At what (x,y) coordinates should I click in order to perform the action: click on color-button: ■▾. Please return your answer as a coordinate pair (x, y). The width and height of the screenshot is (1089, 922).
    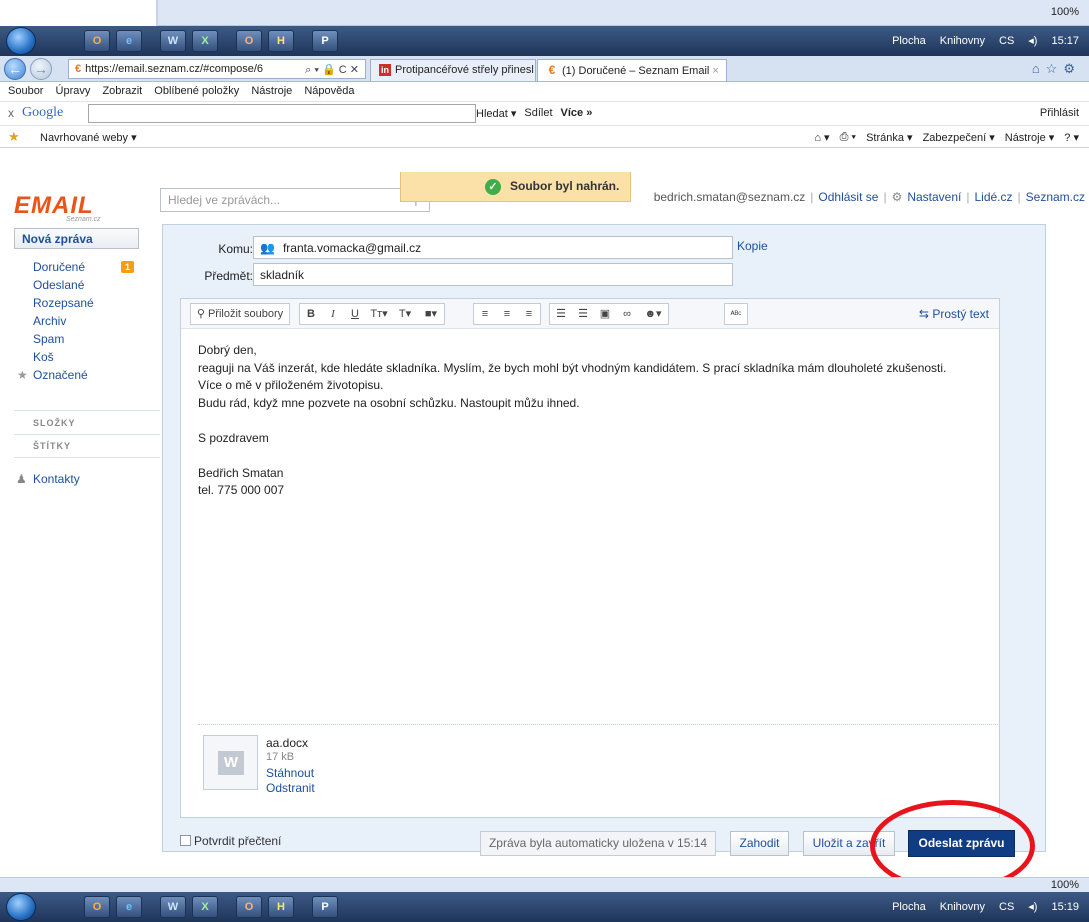
    Looking at the image, I should click on (431, 314).